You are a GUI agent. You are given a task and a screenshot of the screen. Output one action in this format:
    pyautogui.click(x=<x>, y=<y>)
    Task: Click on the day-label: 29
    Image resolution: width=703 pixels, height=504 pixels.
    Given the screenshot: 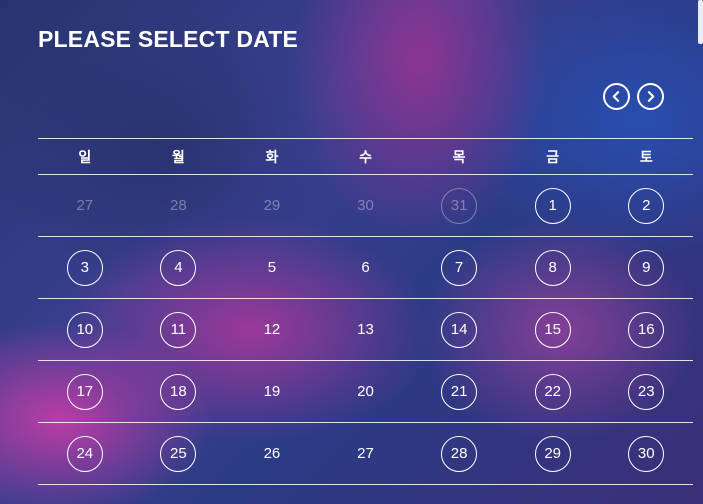 What is the action you would take?
    pyautogui.click(x=272, y=205)
    